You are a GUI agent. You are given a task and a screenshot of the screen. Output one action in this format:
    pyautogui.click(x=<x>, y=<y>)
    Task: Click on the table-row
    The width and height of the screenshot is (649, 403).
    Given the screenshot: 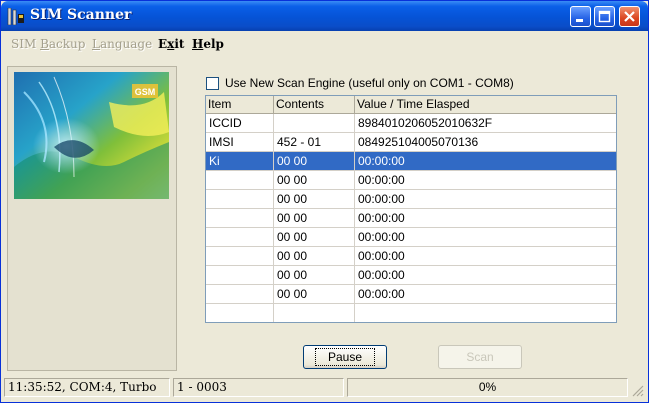 What is the action you would take?
    pyautogui.click(x=411, y=313)
    